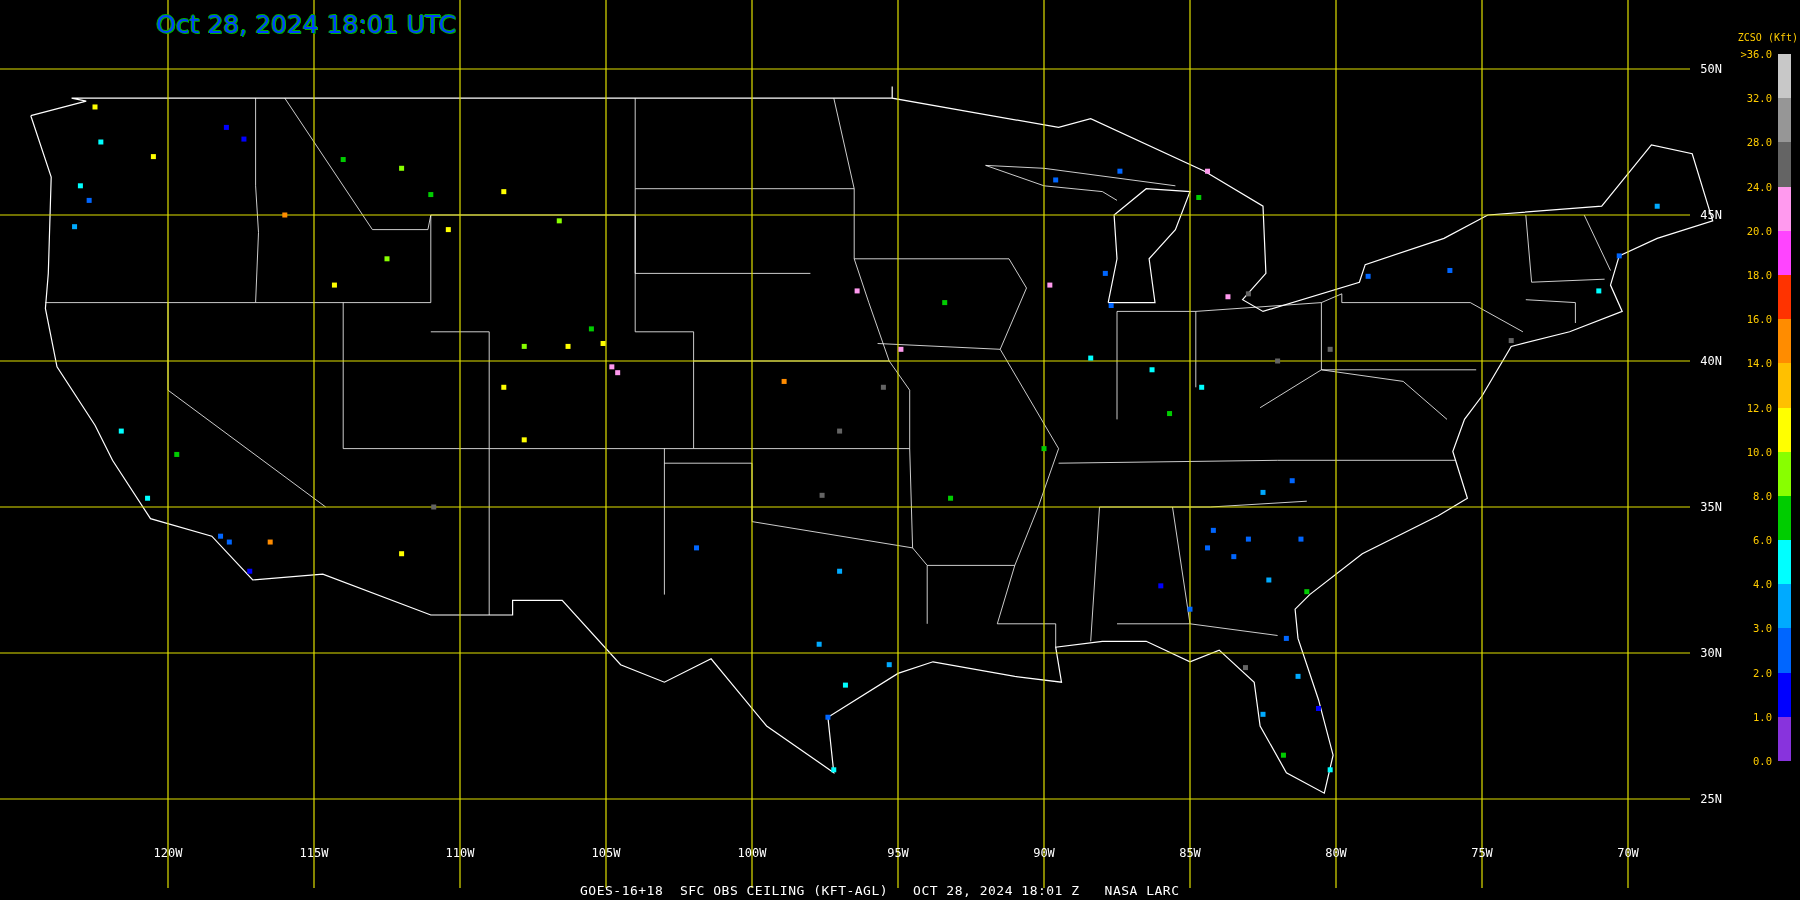  Describe the element at coordinates (1762, 672) in the screenshot. I see `legend-label: 2.0` at that location.